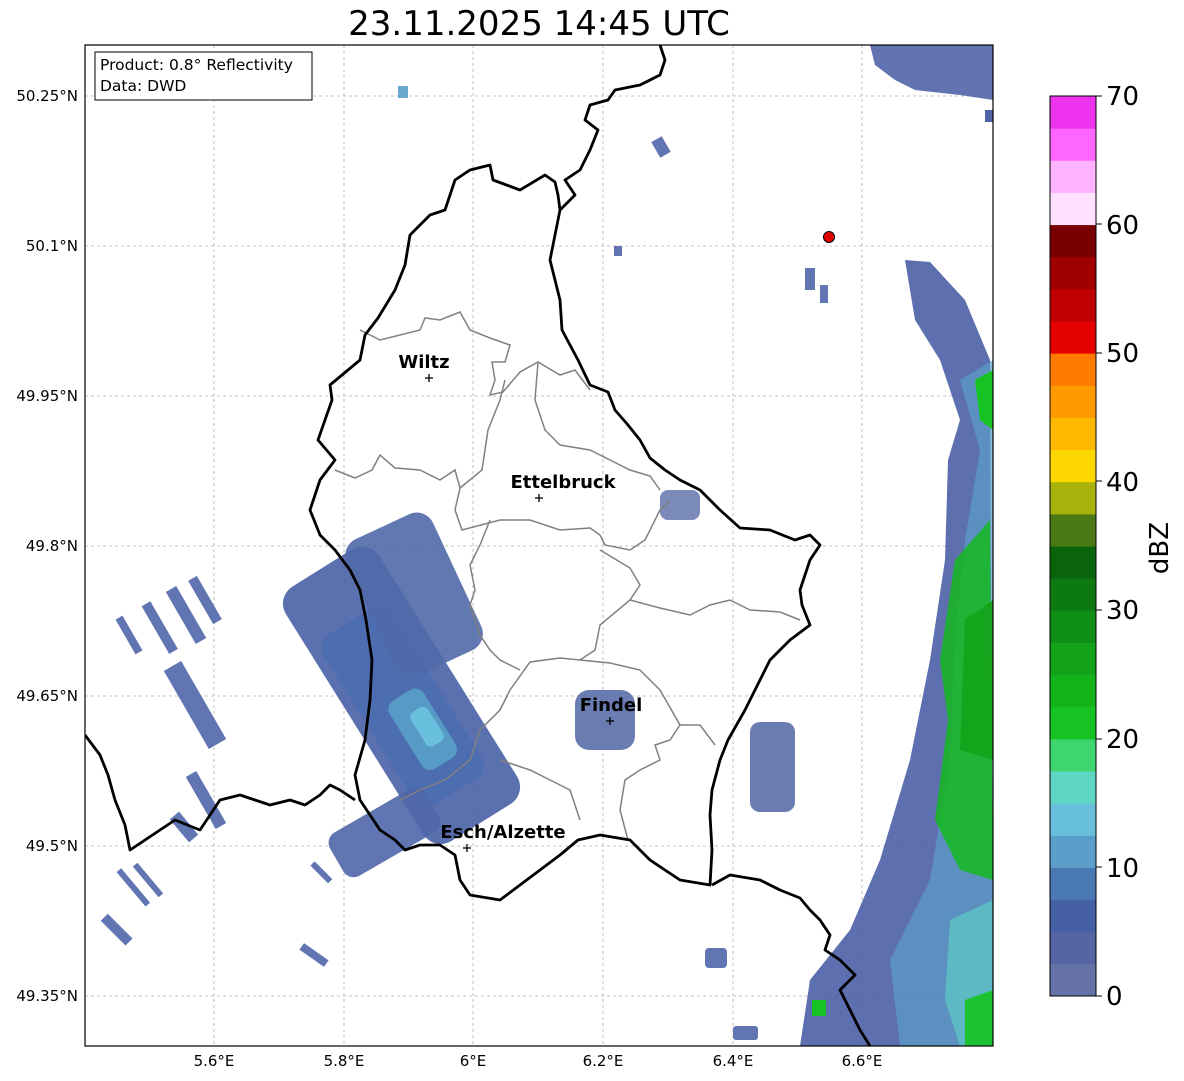 This screenshot has height=1081, width=1184. I want to click on lon-tick: 6.2°E, so click(603, 1061).